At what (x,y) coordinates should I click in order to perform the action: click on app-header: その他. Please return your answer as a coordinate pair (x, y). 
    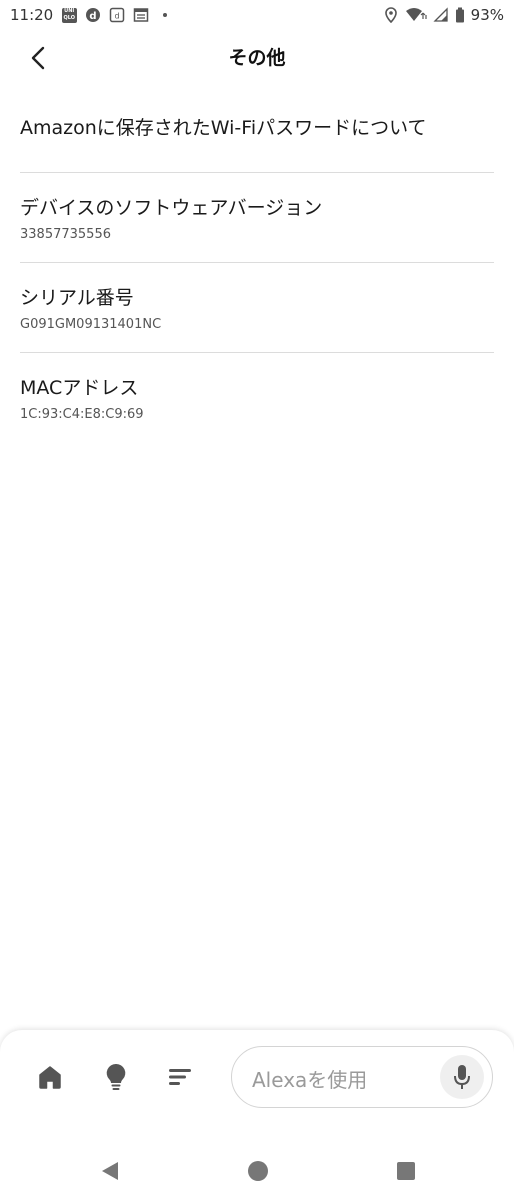
    Looking at the image, I should click on (257, 57).